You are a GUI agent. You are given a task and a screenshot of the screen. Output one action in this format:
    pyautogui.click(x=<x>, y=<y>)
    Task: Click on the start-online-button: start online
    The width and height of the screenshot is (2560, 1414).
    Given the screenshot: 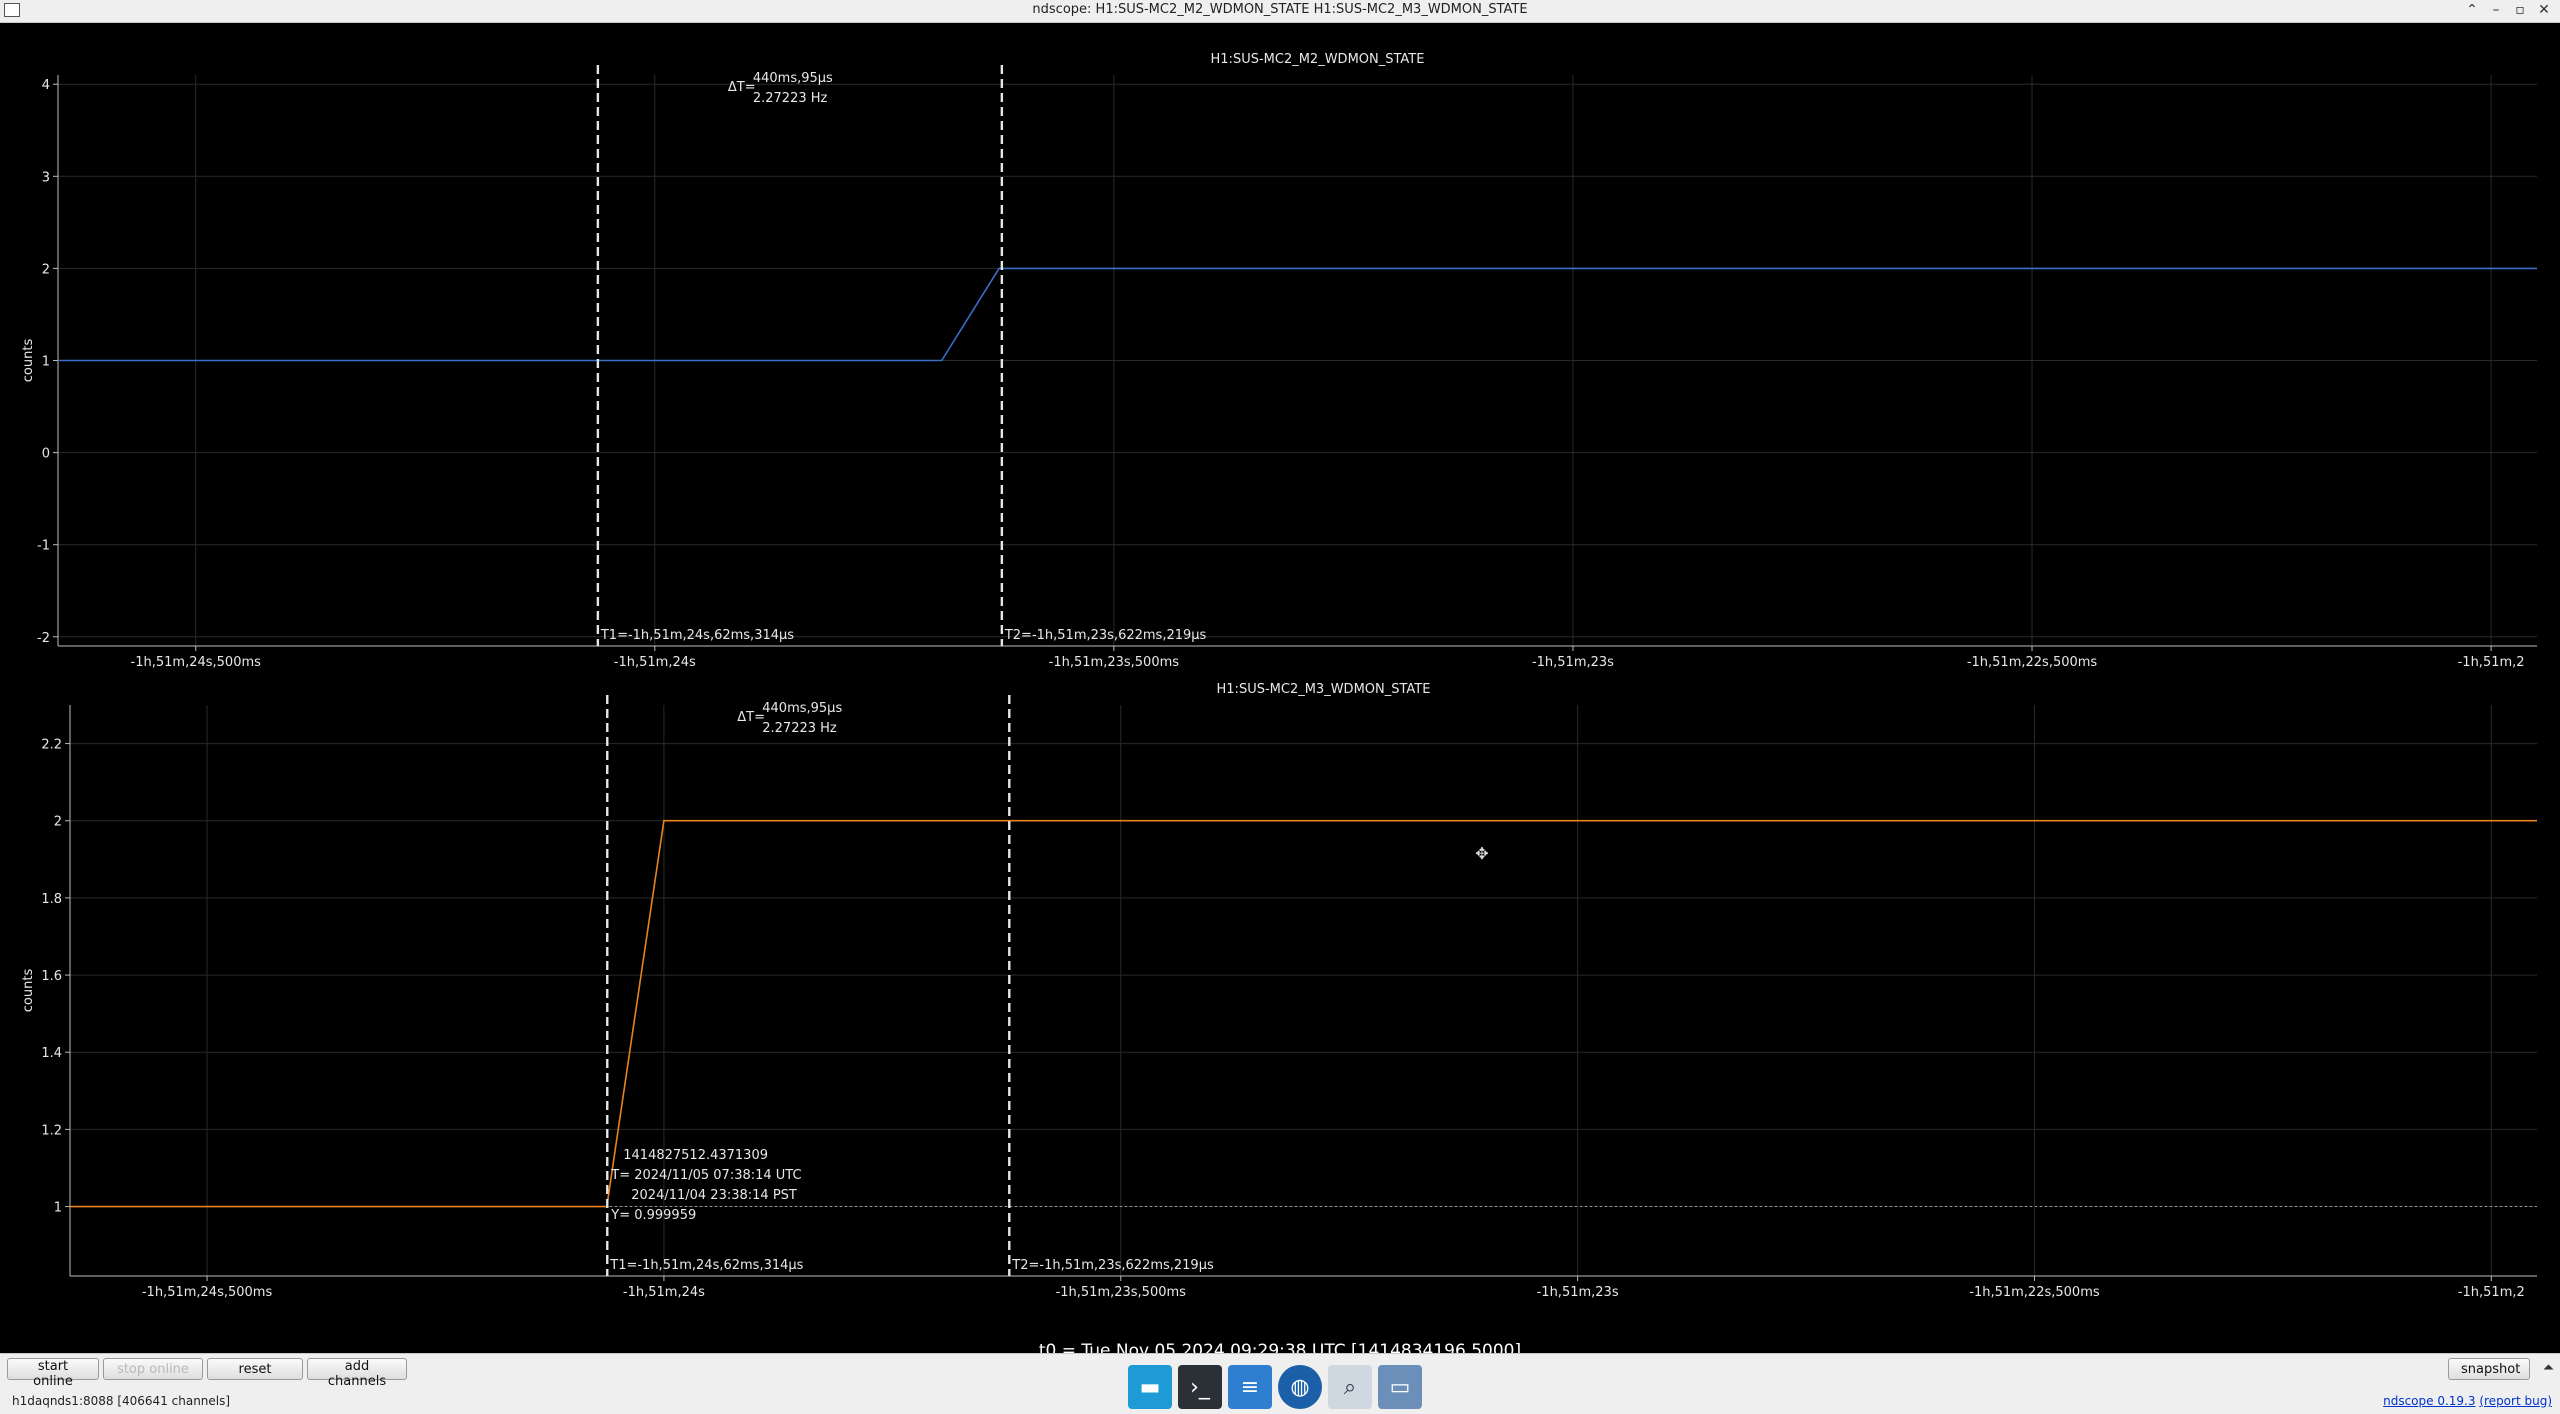 What is the action you would take?
    pyautogui.click(x=53, y=1373)
    